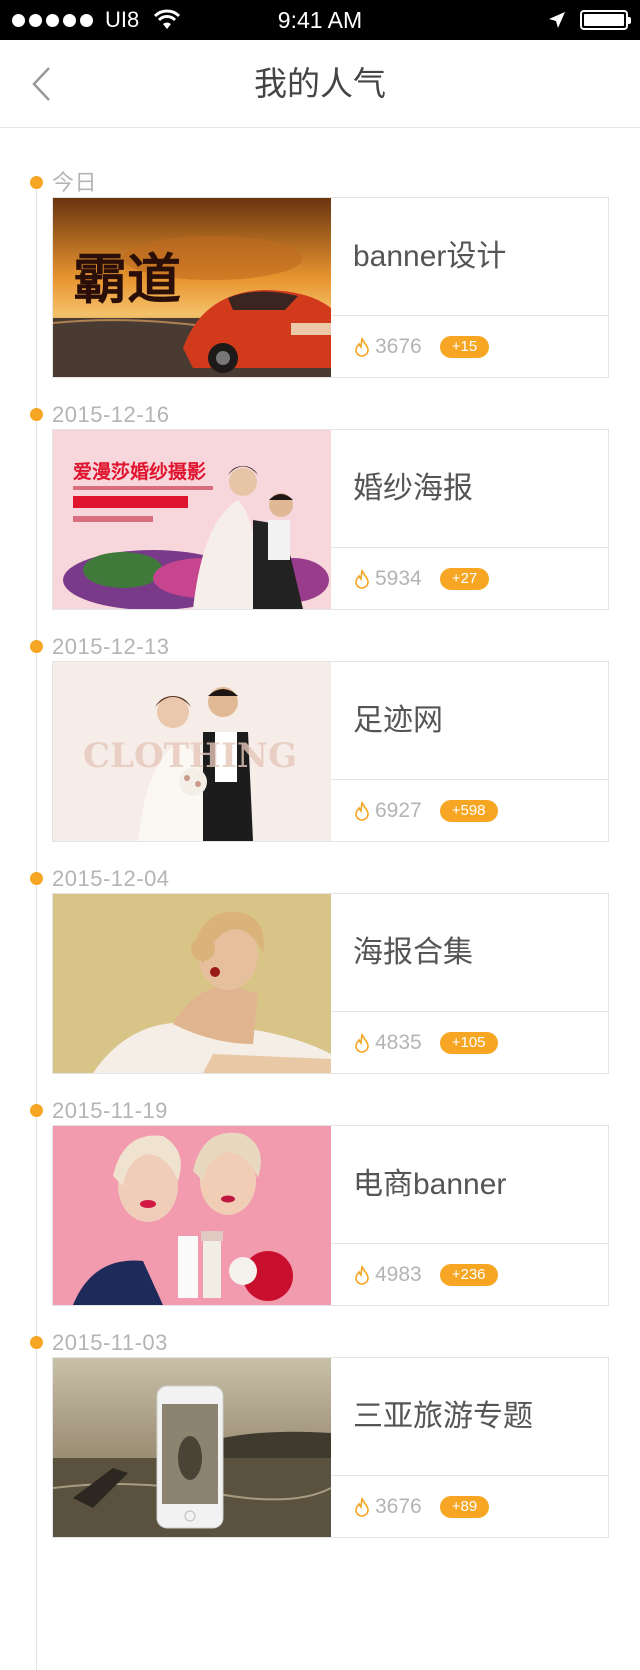 Image resolution: width=640 pixels, height=1670 pixels. I want to click on increment-badge: +15, so click(464, 347).